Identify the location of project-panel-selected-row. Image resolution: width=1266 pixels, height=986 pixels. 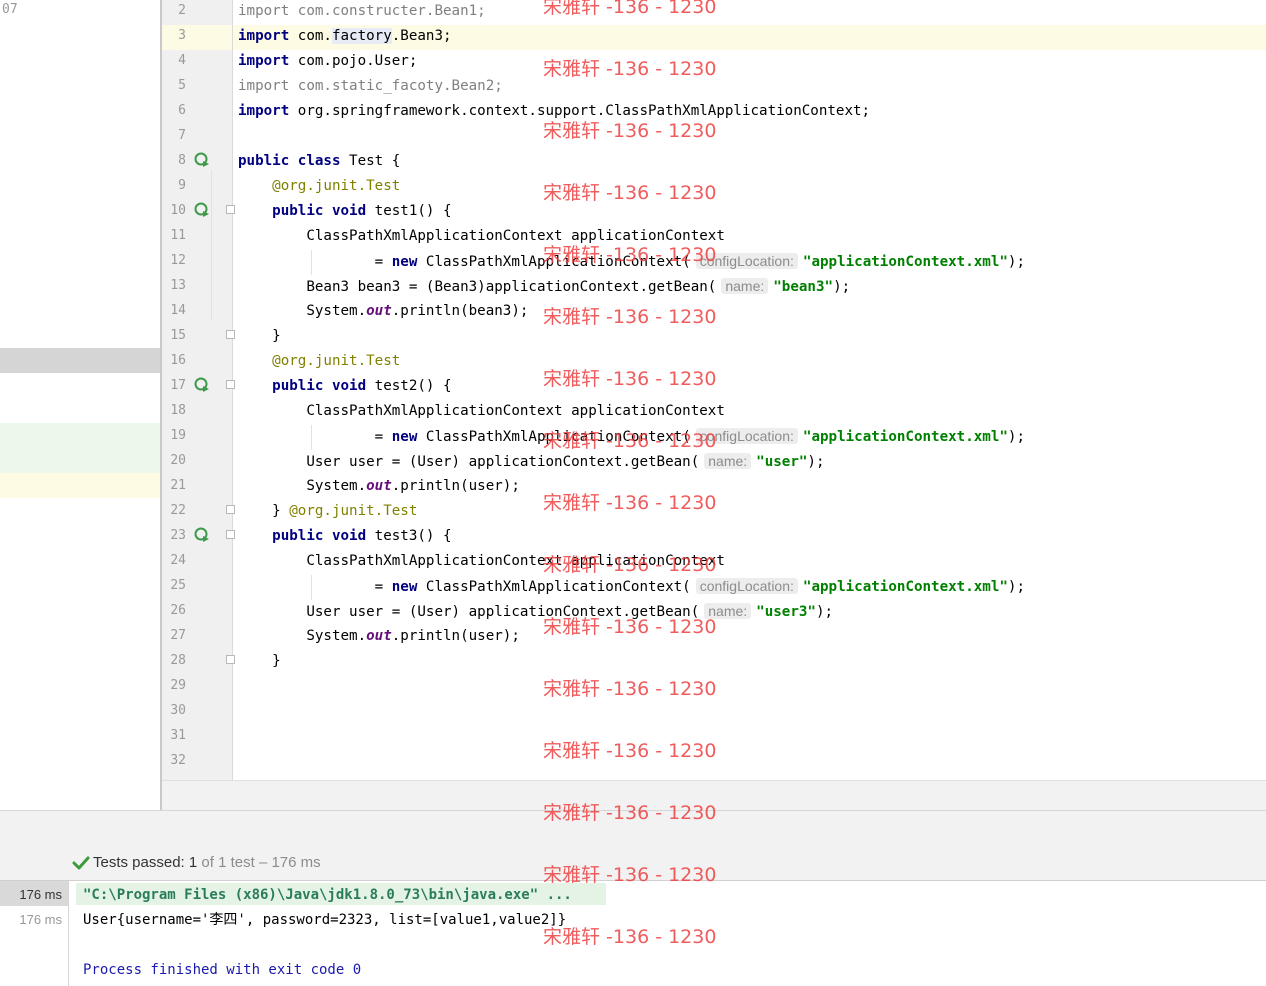
(80, 360).